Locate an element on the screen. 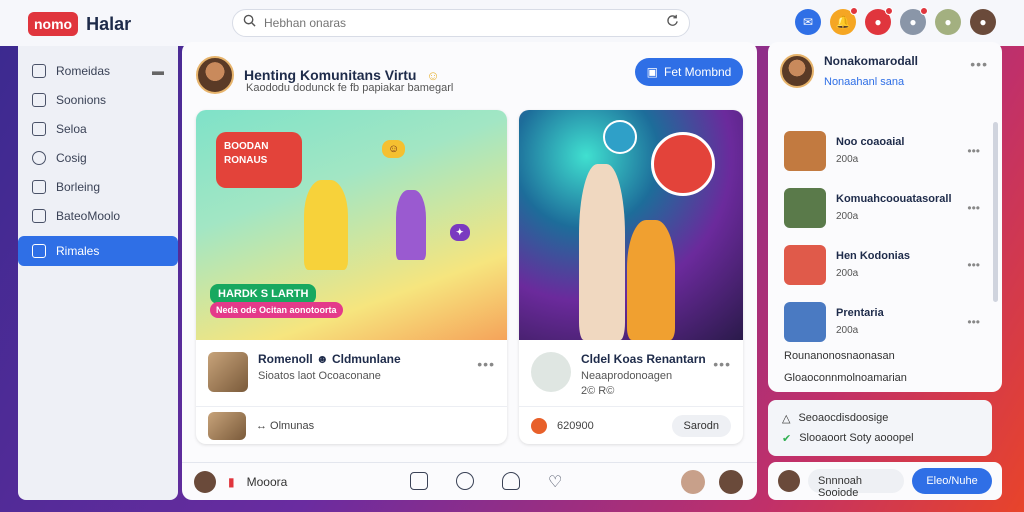  search-icon is located at coordinates (249, 23).